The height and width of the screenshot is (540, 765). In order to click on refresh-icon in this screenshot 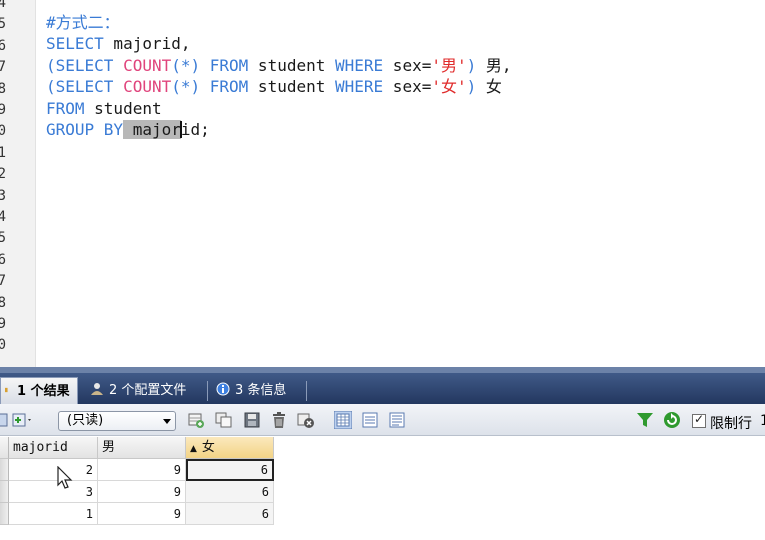, I will do `click(672, 420)`.